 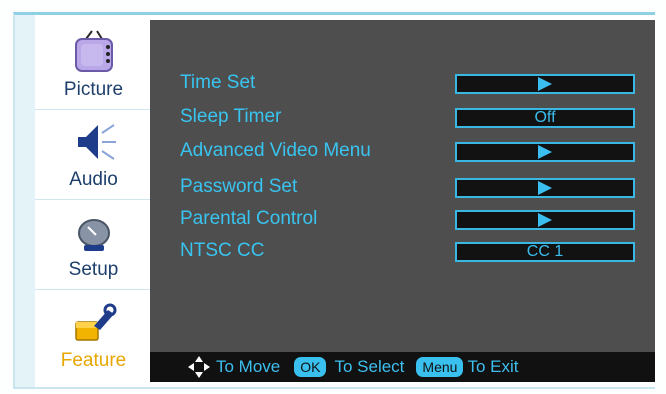 I want to click on satellite-dish-icon, so click(x=93, y=235).